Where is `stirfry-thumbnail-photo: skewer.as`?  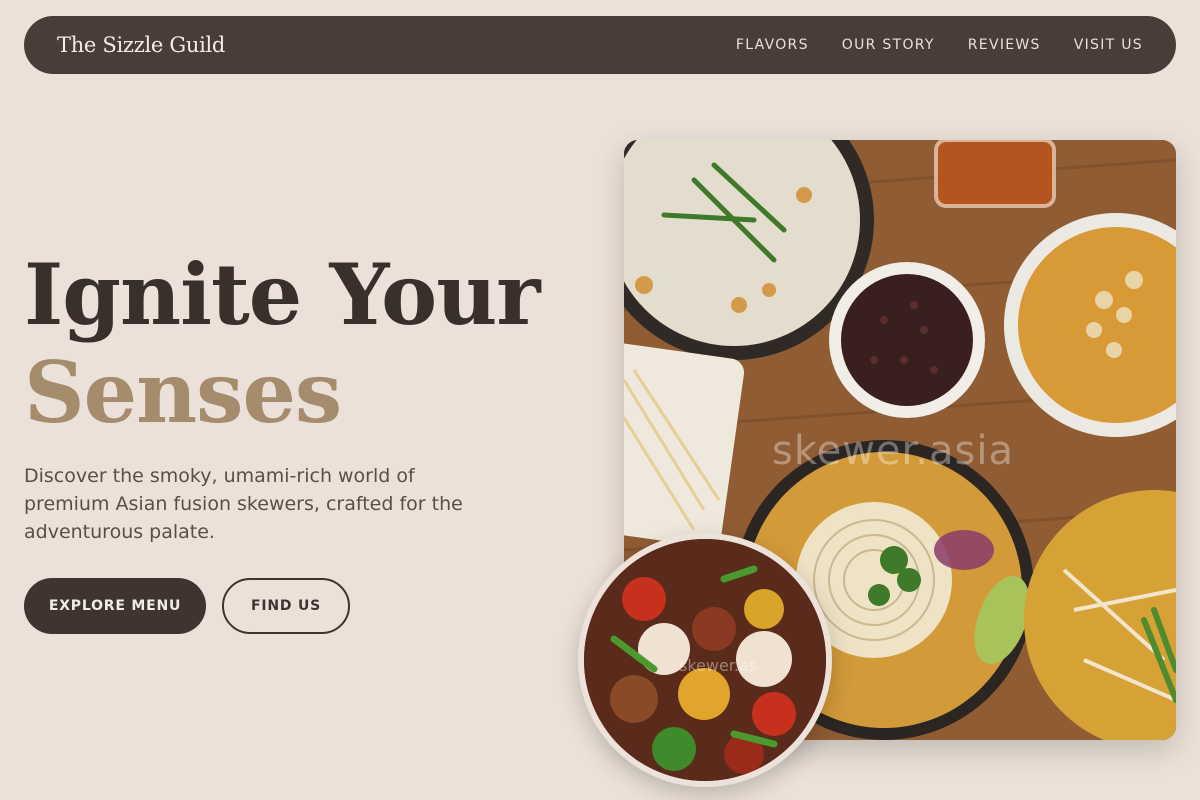 stirfry-thumbnail-photo: skewer.as is located at coordinates (705, 660).